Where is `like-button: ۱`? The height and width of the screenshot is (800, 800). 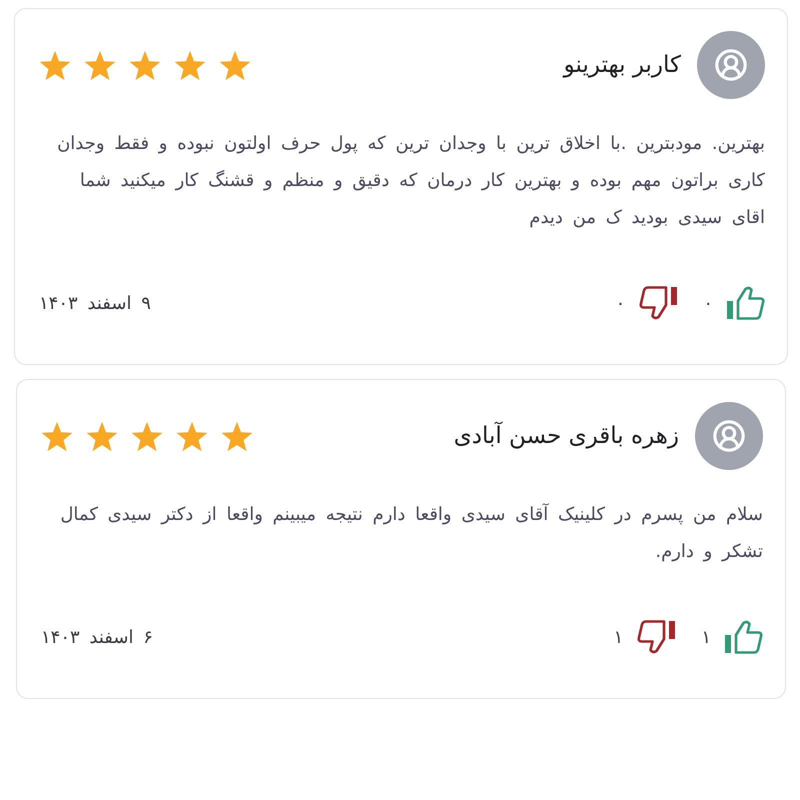
like-button: ۱ is located at coordinates (732, 637).